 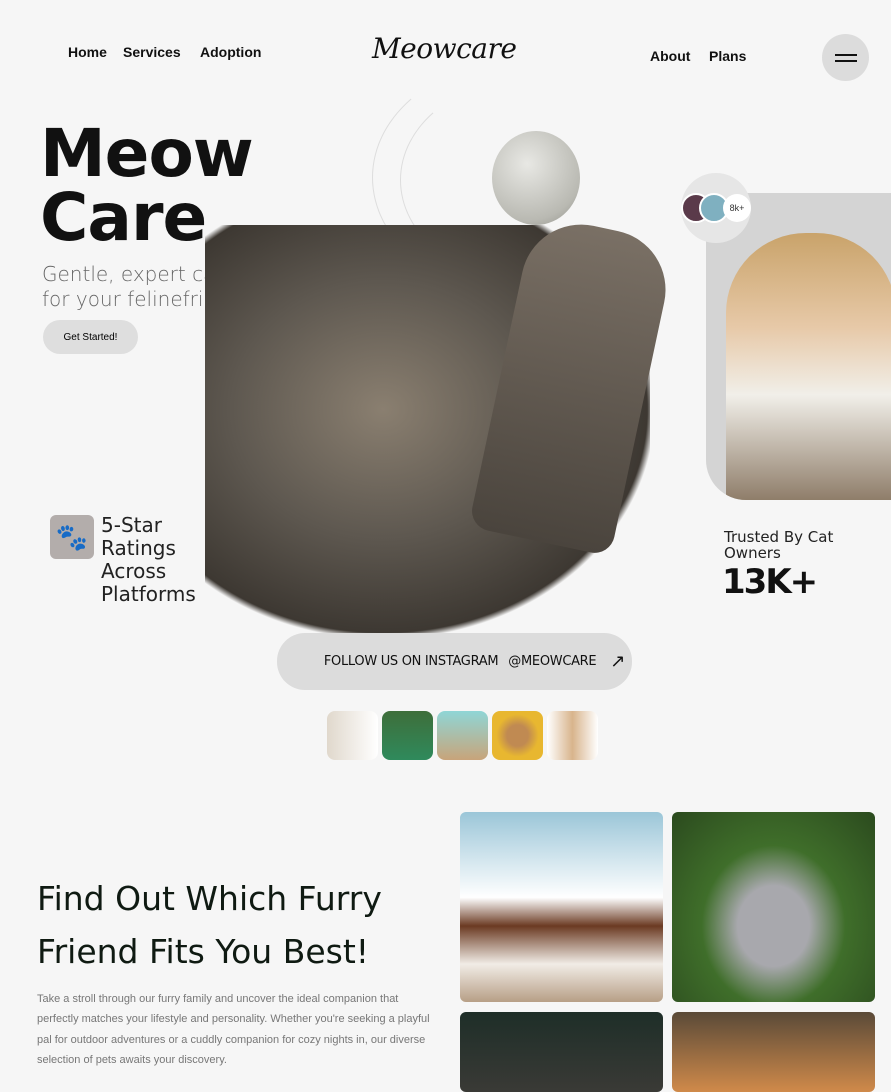 What do you see at coordinates (752, 553) in the screenshot?
I see `trusted-line: Owners` at bounding box center [752, 553].